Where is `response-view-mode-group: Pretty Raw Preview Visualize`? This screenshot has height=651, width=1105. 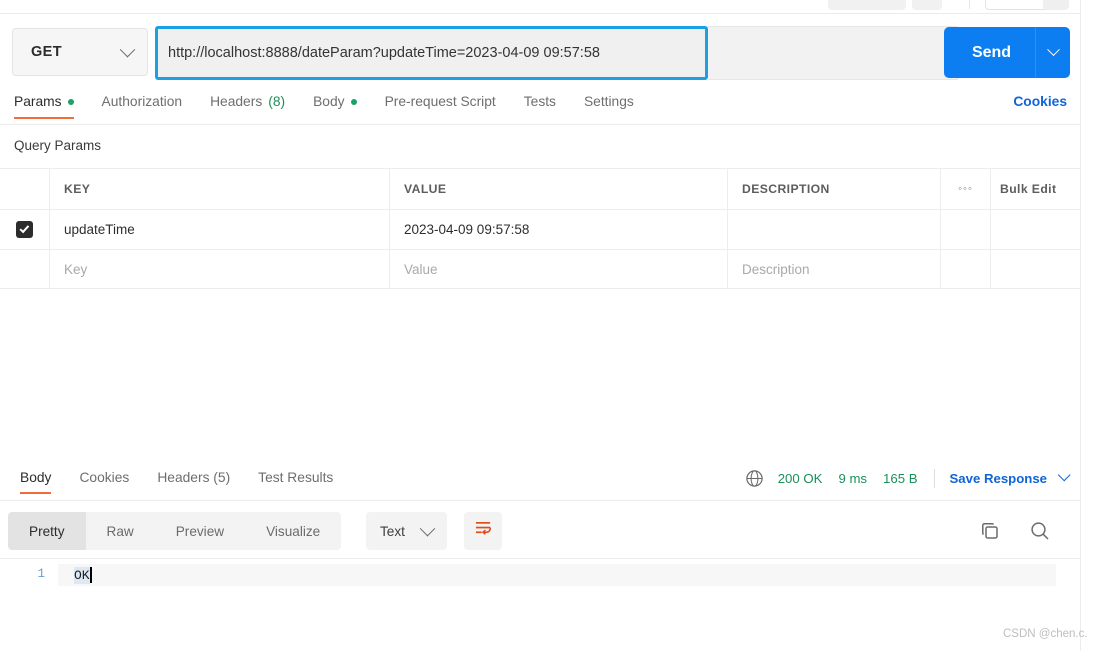
response-view-mode-group: Pretty Raw Preview Visualize is located at coordinates (175, 531).